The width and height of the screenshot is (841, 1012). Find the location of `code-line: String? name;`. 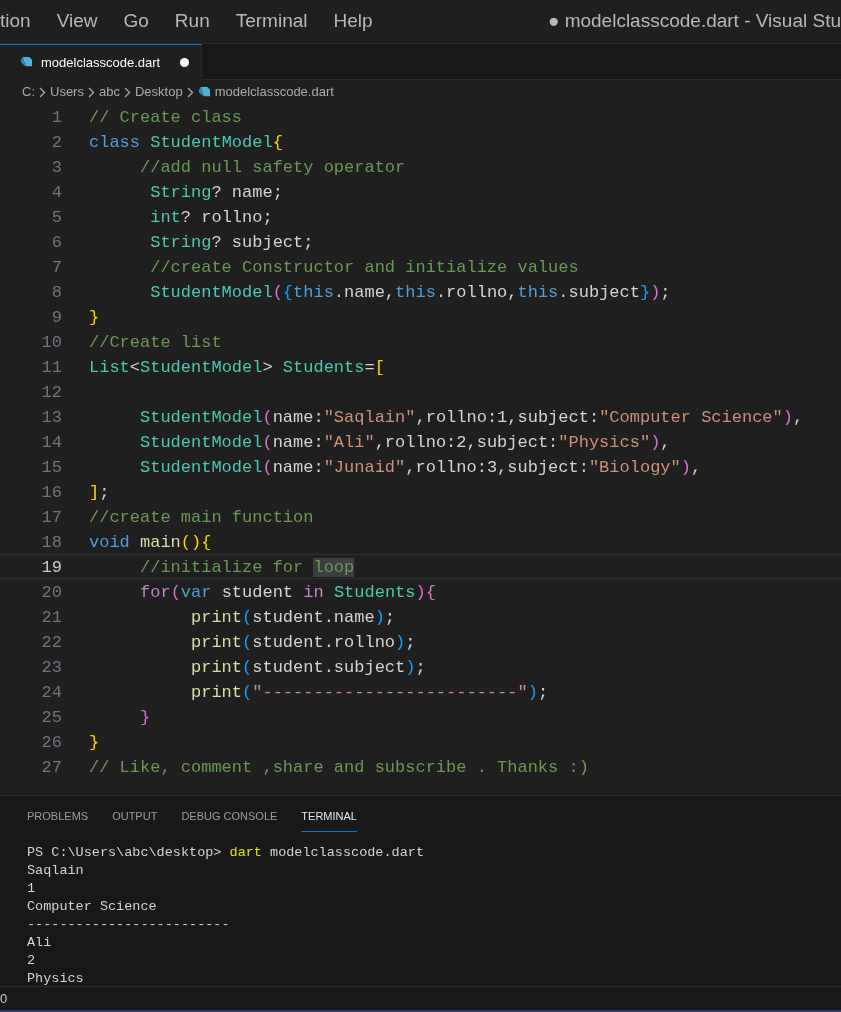

code-line: String? name; is located at coordinates (216, 192).